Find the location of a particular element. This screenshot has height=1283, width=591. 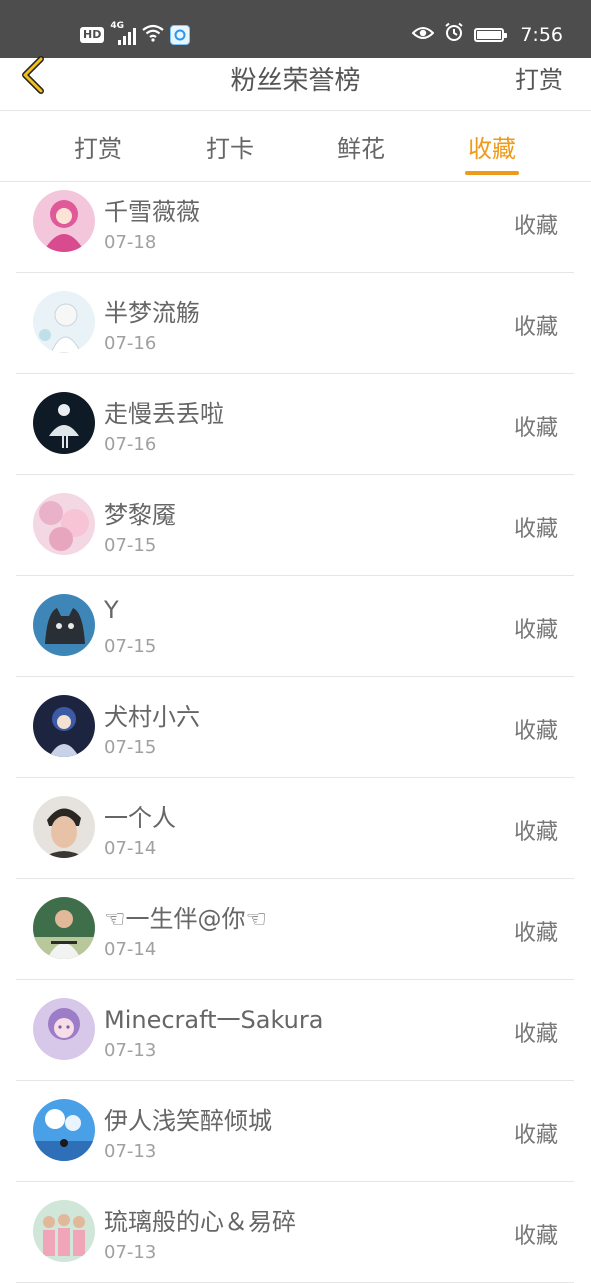

cell-signal-icon: 4G is located at coordinates (123, 33).